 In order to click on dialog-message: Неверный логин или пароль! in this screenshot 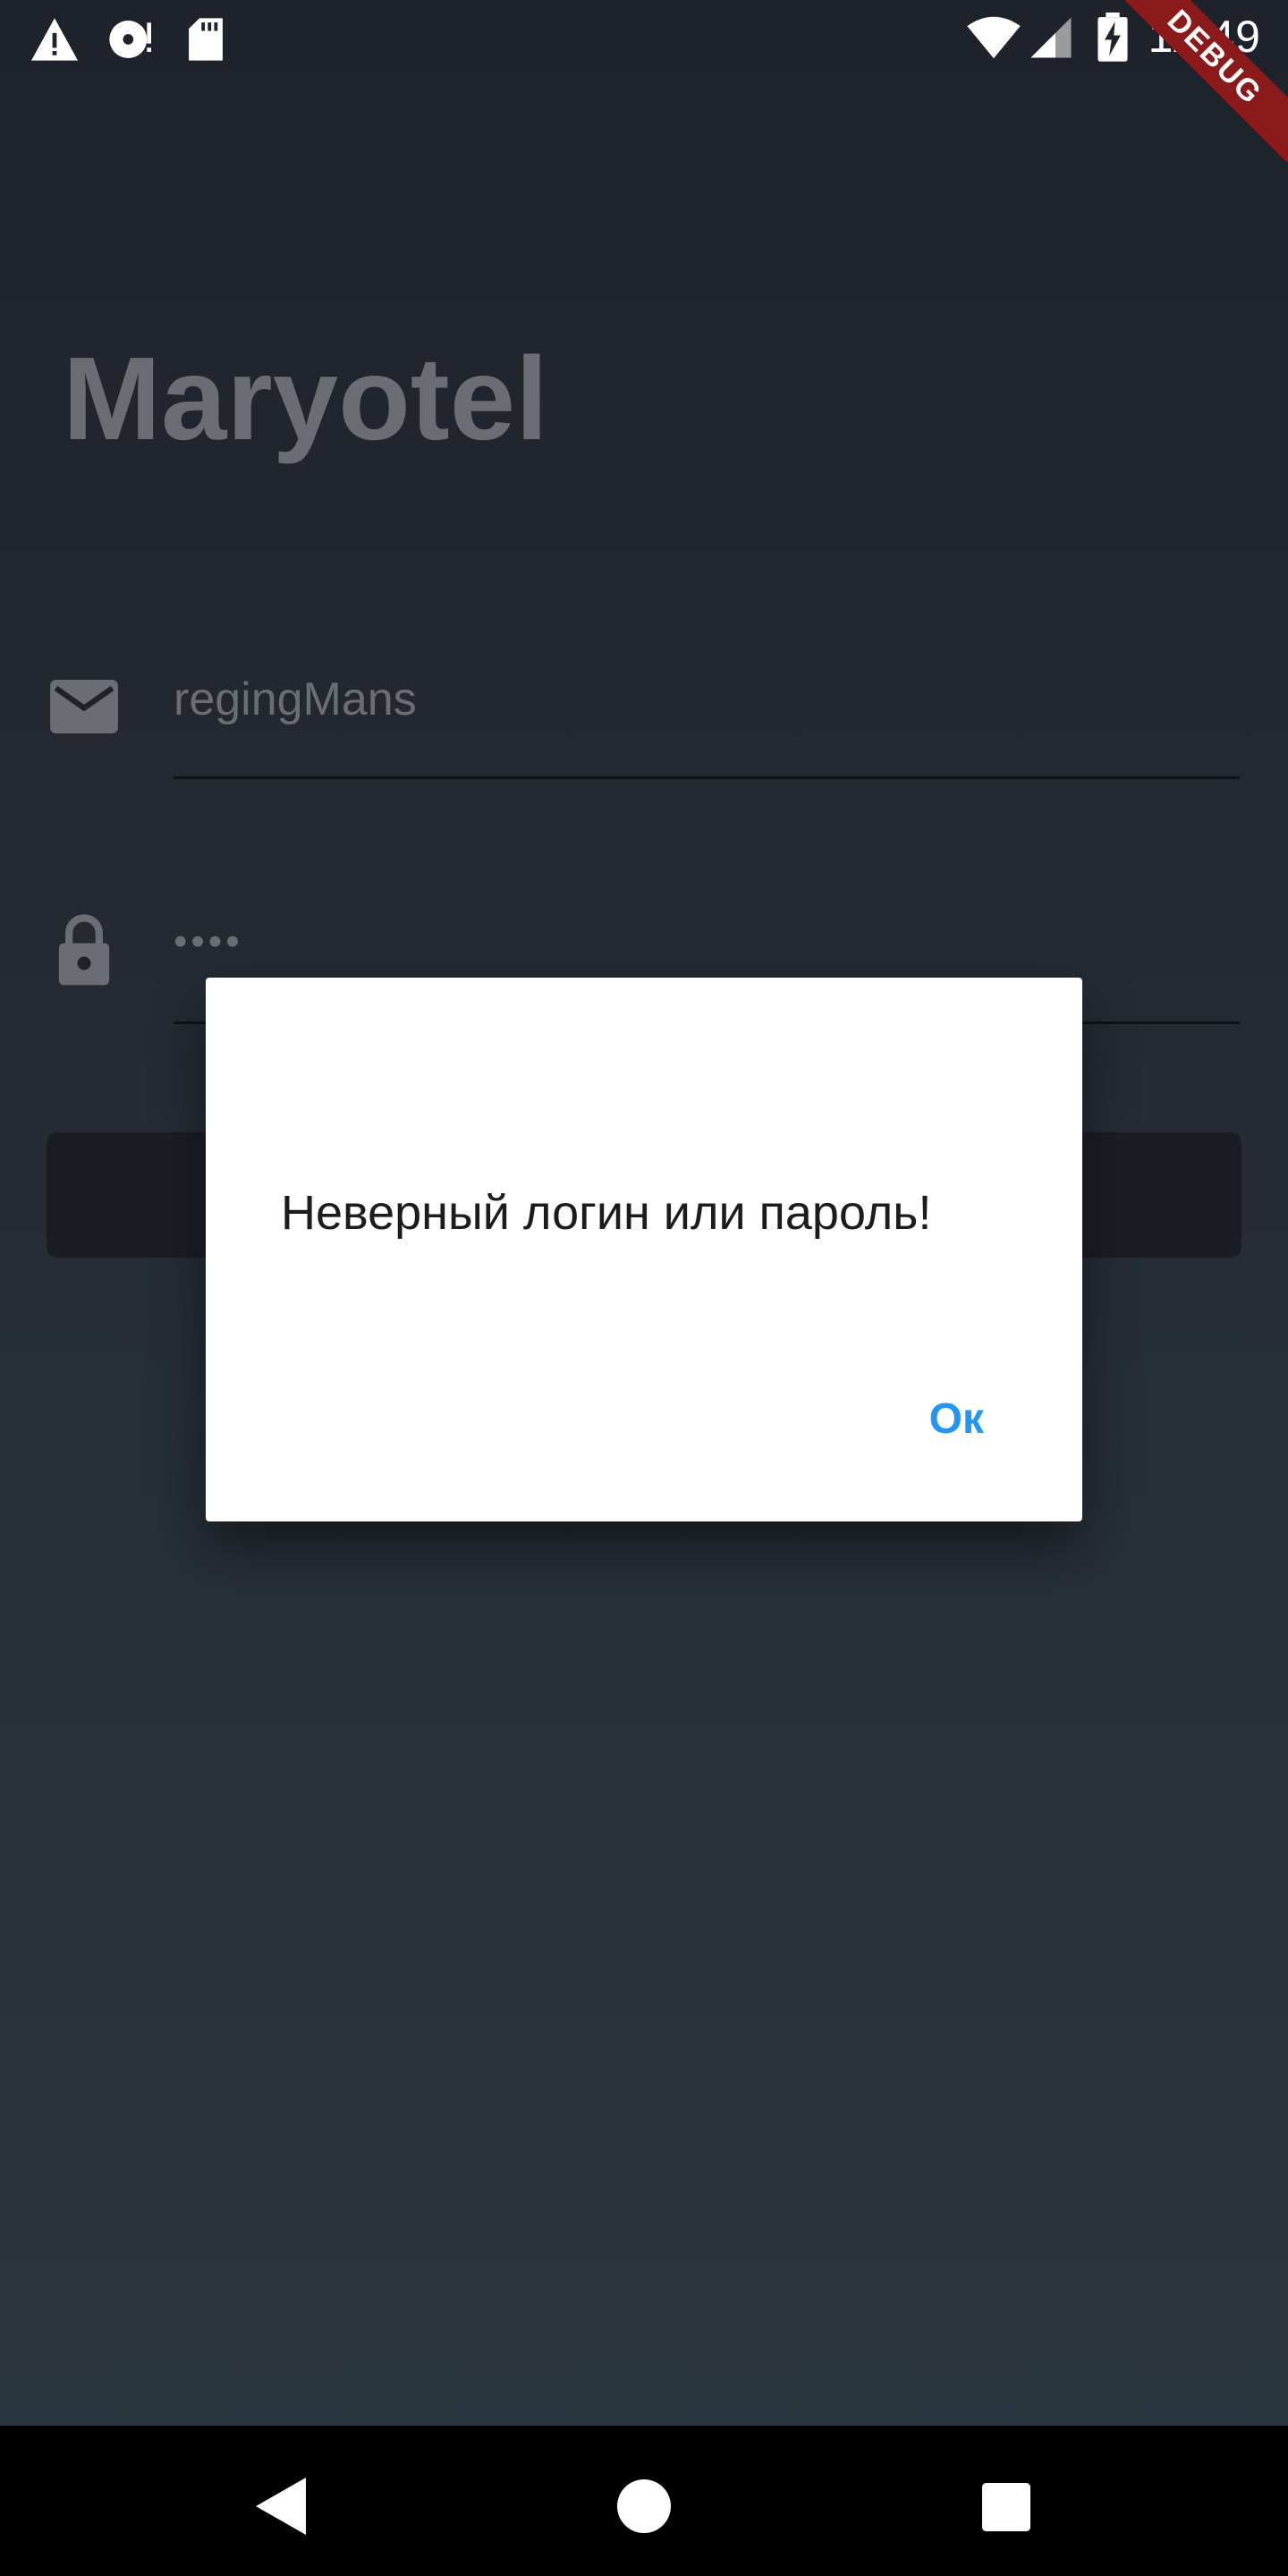, I will do `click(606, 1213)`.